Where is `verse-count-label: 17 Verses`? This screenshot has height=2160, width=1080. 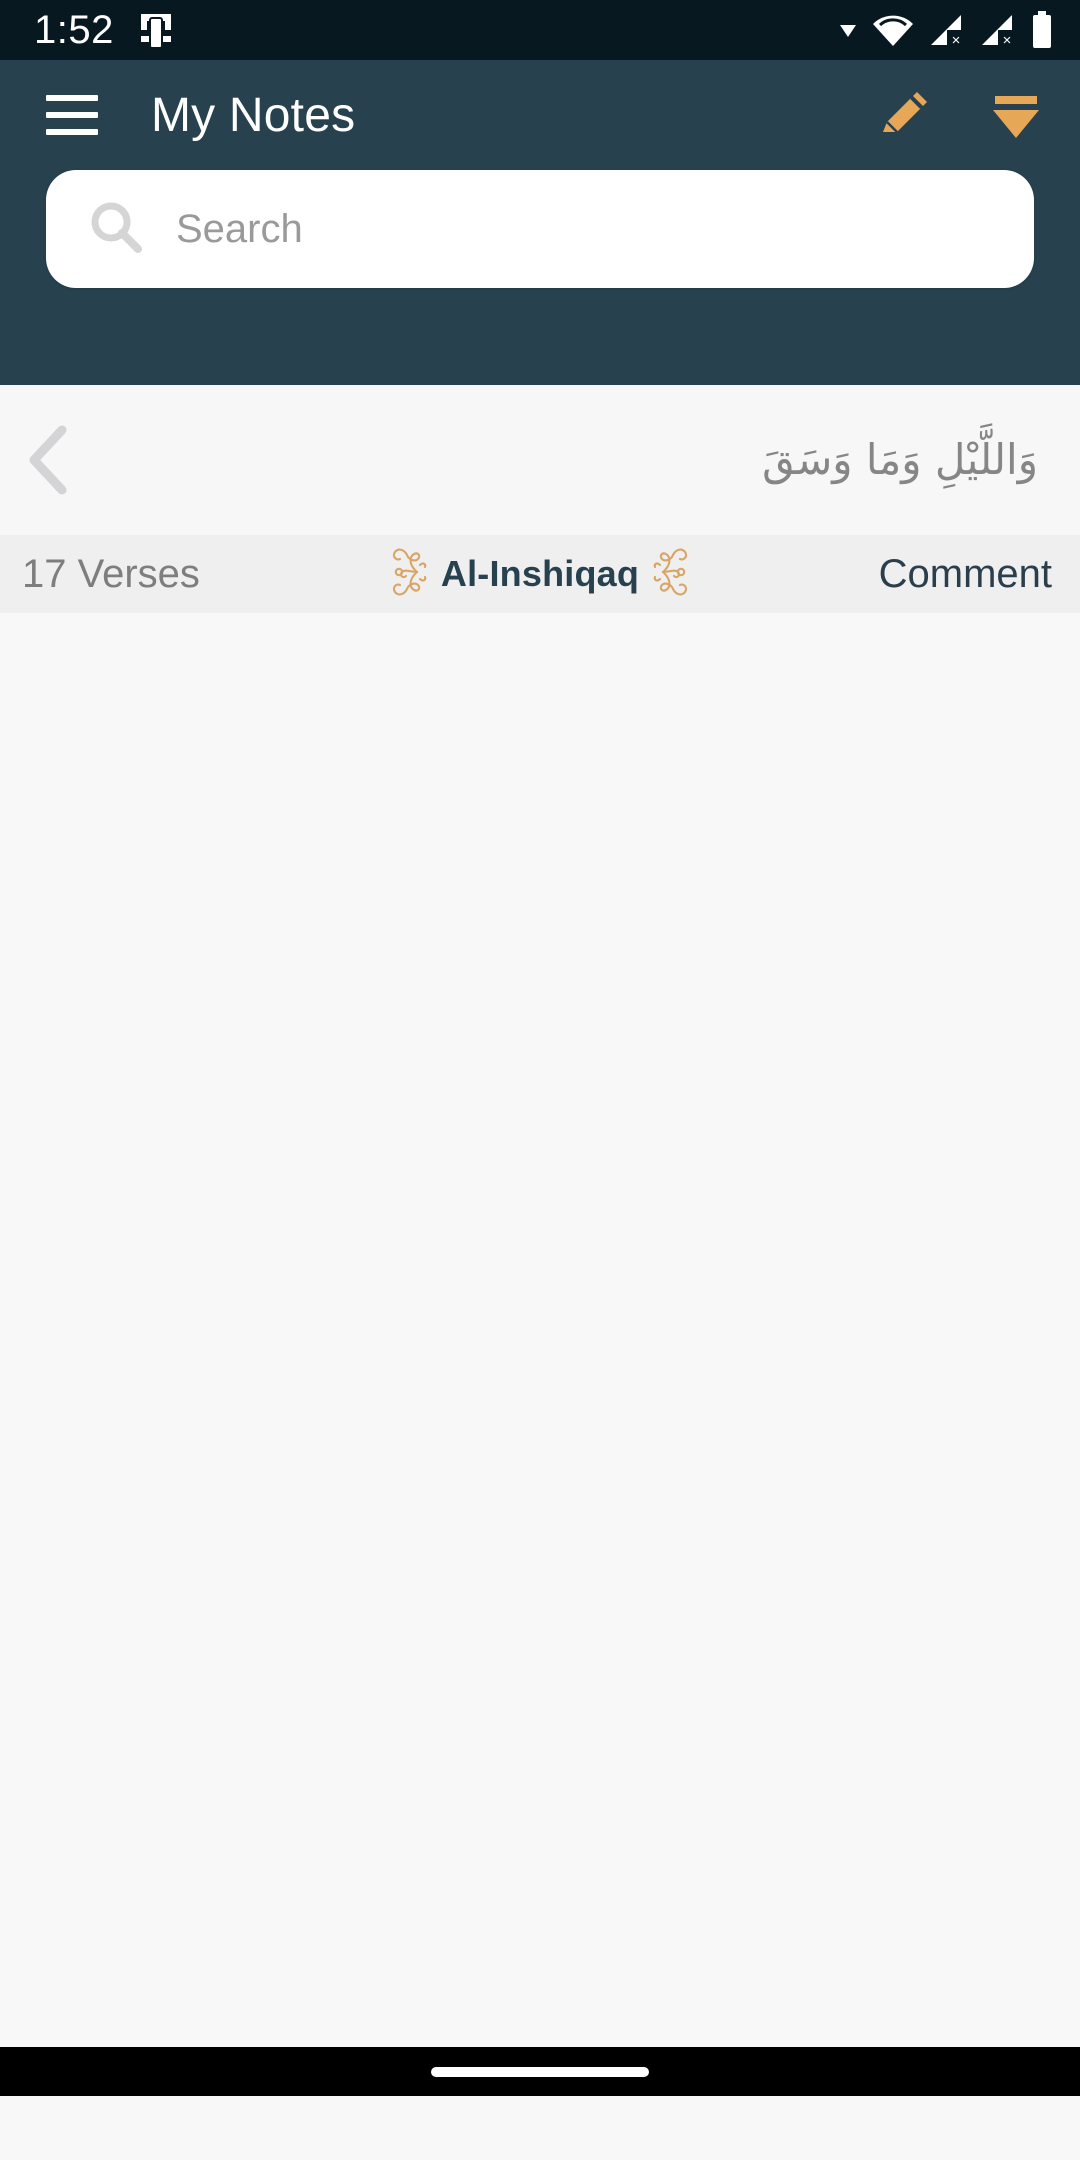
verse-count-label: 17 Verses is located at coordinates (111, 573).